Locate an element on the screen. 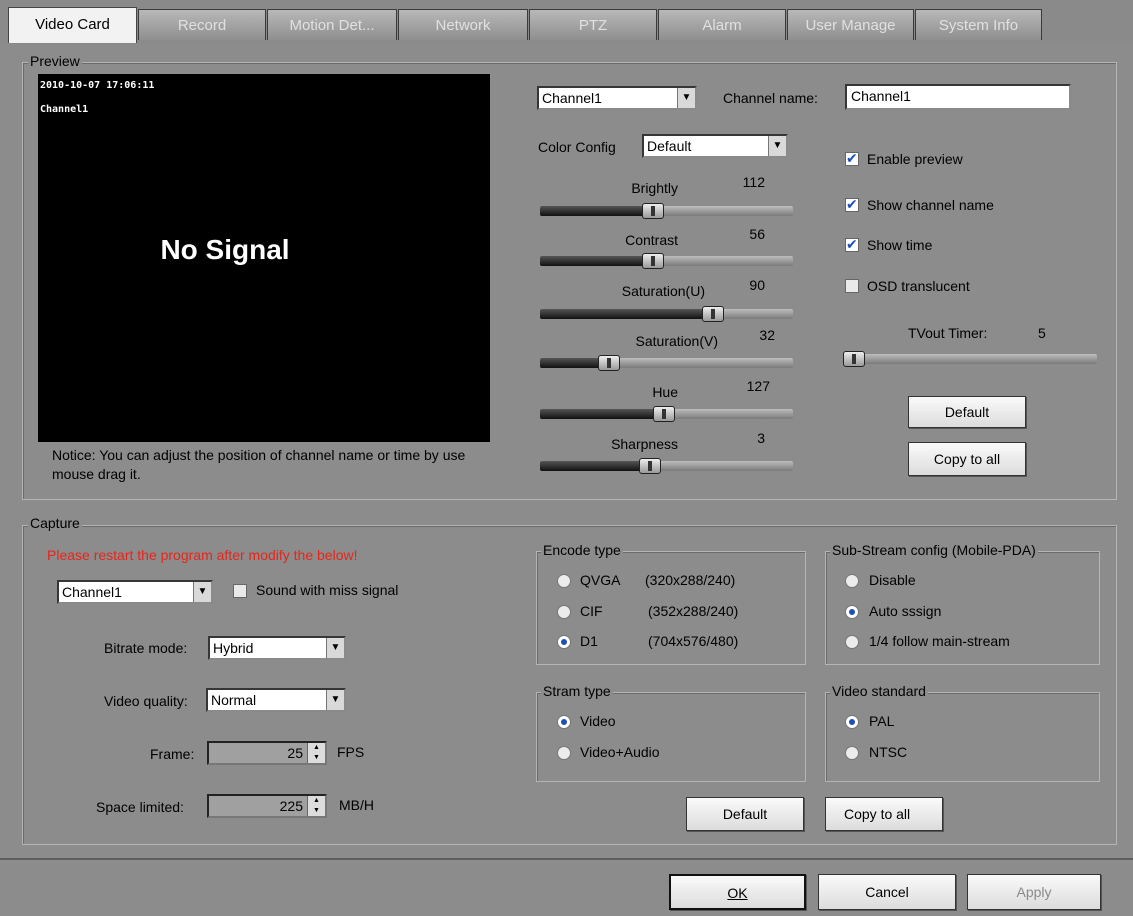 Image resolution: width=1133 pixels, height=916 pixels. video-quality-select: Normal ▼ is located at coordinates (276, 700).